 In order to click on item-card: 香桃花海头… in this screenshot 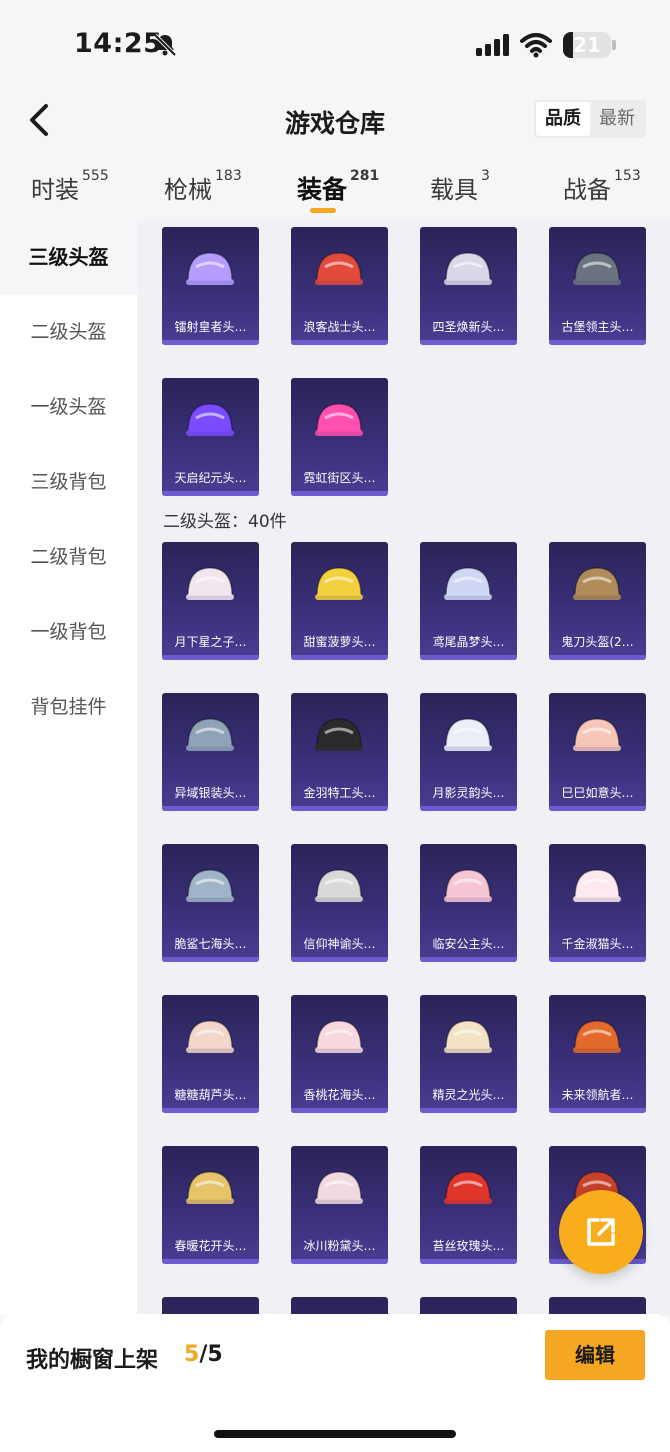, I will do `click(339, 1054)`.